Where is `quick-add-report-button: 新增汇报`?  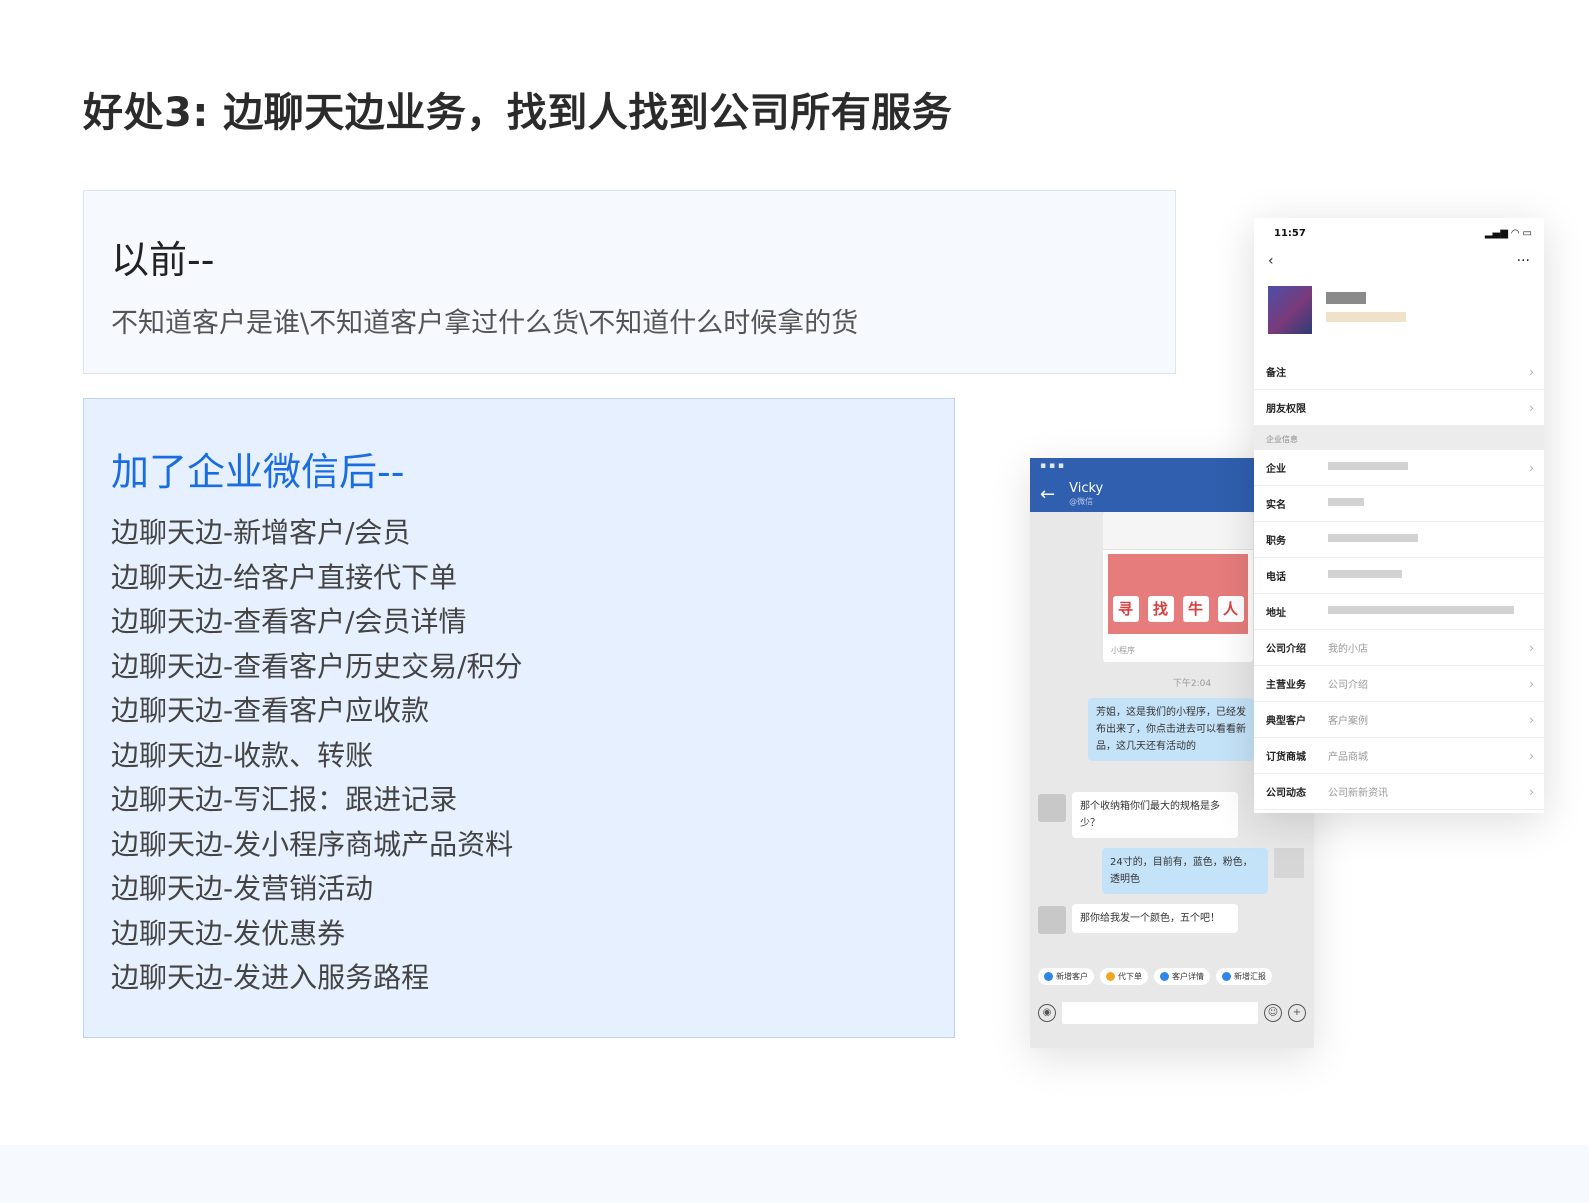
quick-add-report-button: 新增汇报 is located at coordinates (1244, 976).